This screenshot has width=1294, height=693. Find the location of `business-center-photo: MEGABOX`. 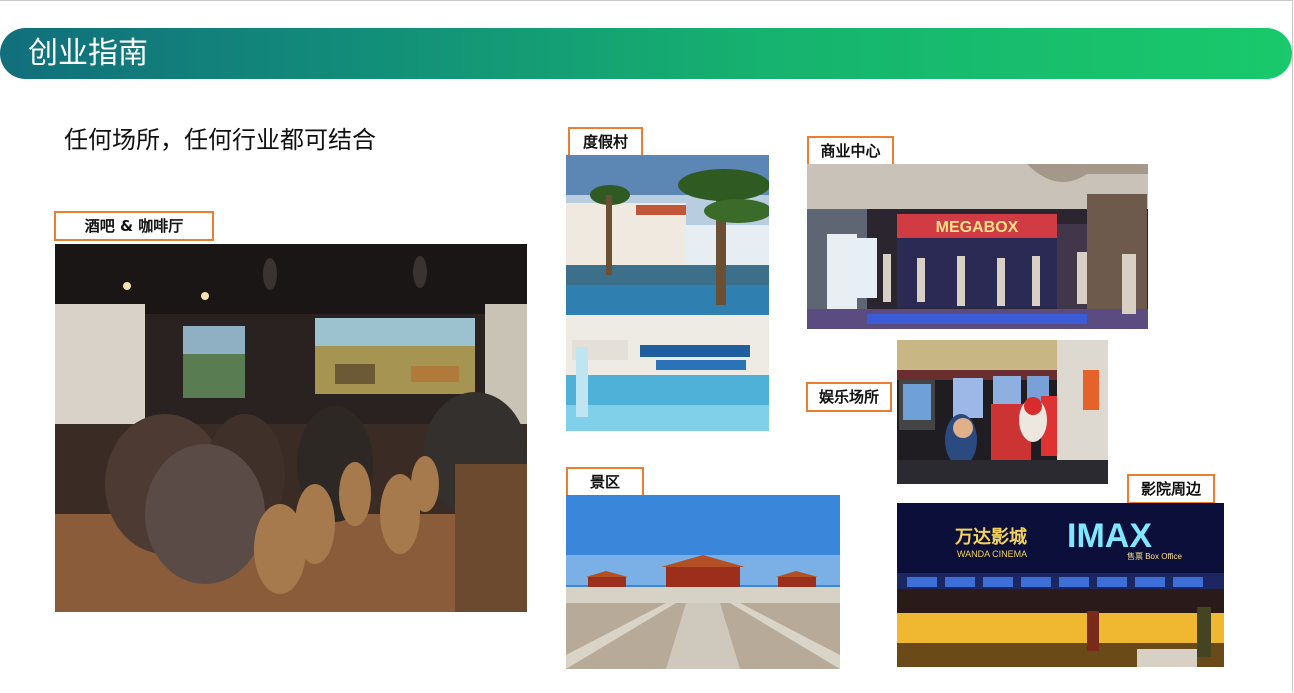

business-center-photo: MEGABOX is located at coordinates (977, 246).